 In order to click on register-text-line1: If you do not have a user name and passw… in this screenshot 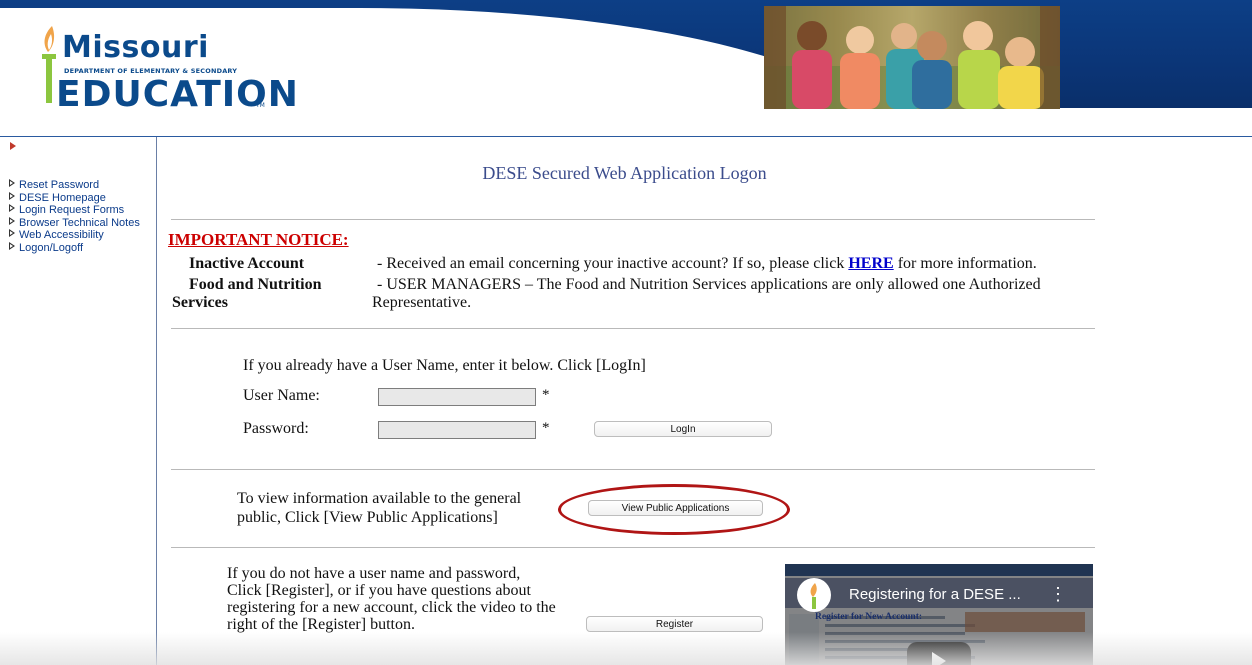, I will do `click(374, 573)`.